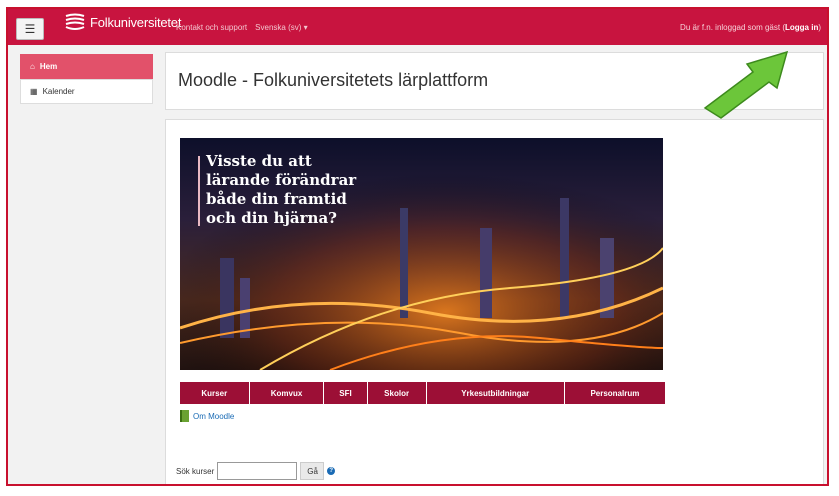 The width and height of the screenshot is (839, 496). Describe the element at coordinates (34, 91) in the screenshot. I see `calendar-icon: ▦` at that location.